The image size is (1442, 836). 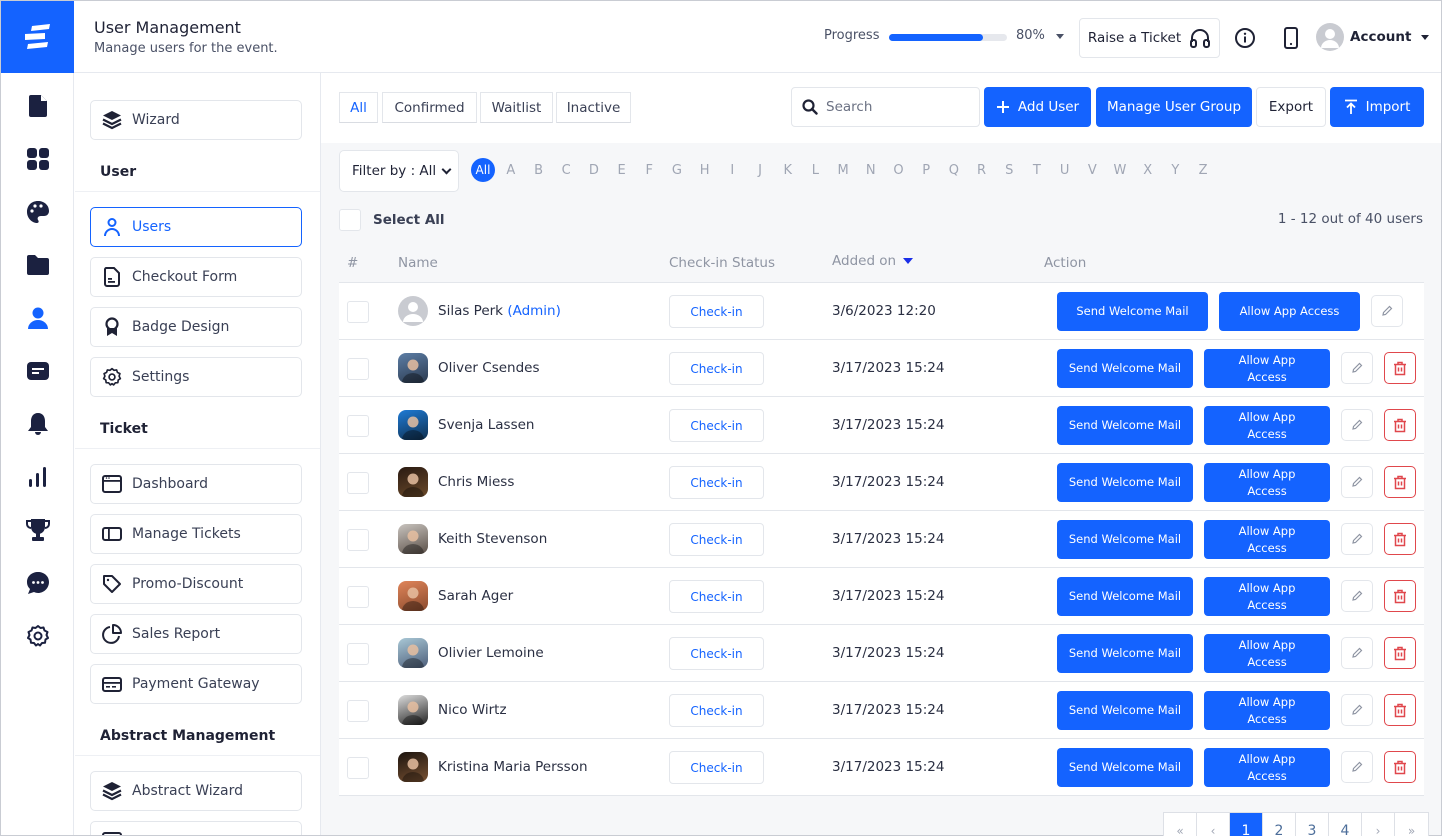 What do you see at coordinates (489, 368) in the screenshot?
I see `user-name: Oliver Csendes` at bounding box center [489, 368].